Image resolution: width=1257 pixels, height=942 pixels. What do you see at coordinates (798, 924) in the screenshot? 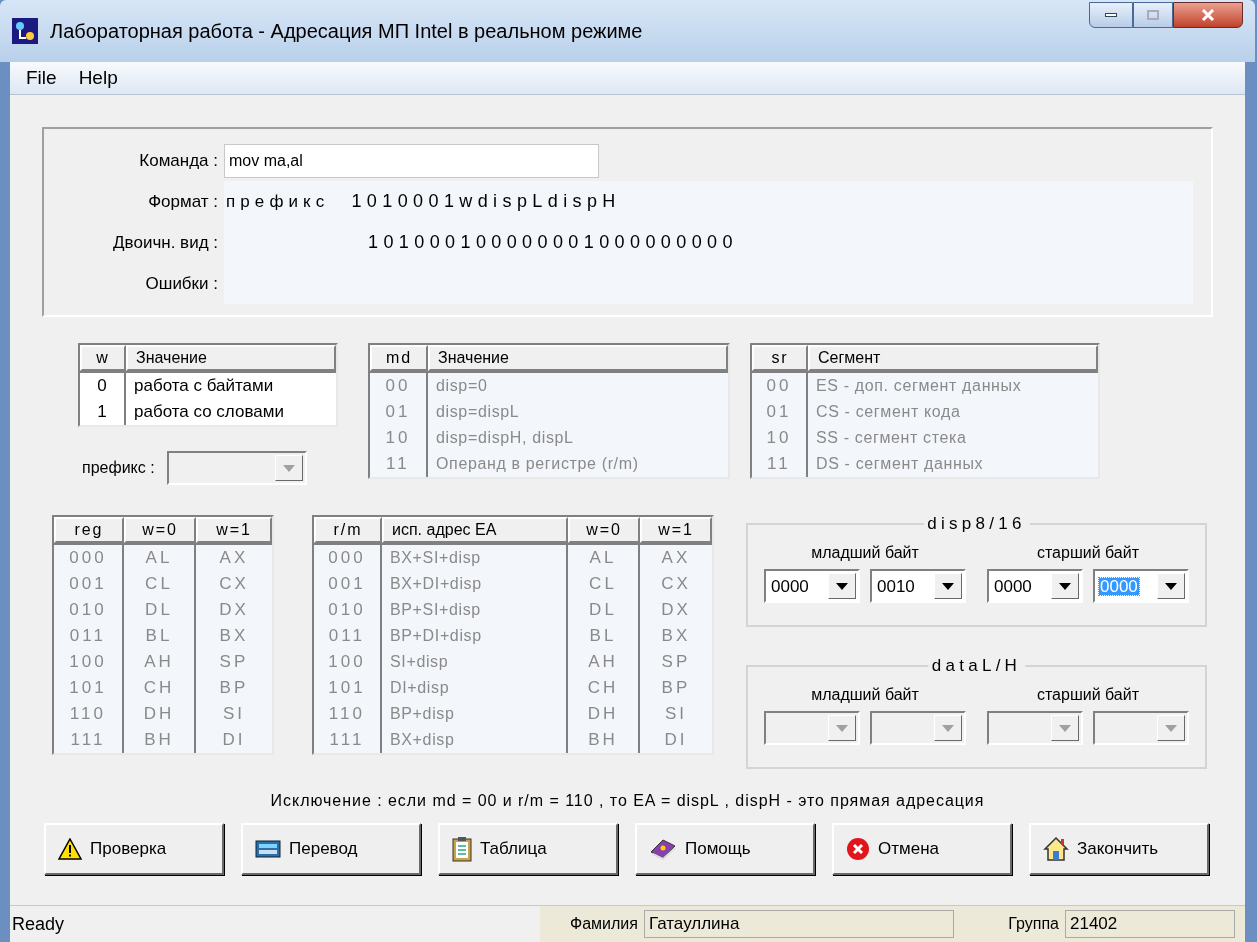
I see `surname-field: Гатауллина` at bounding box center [798, 924].